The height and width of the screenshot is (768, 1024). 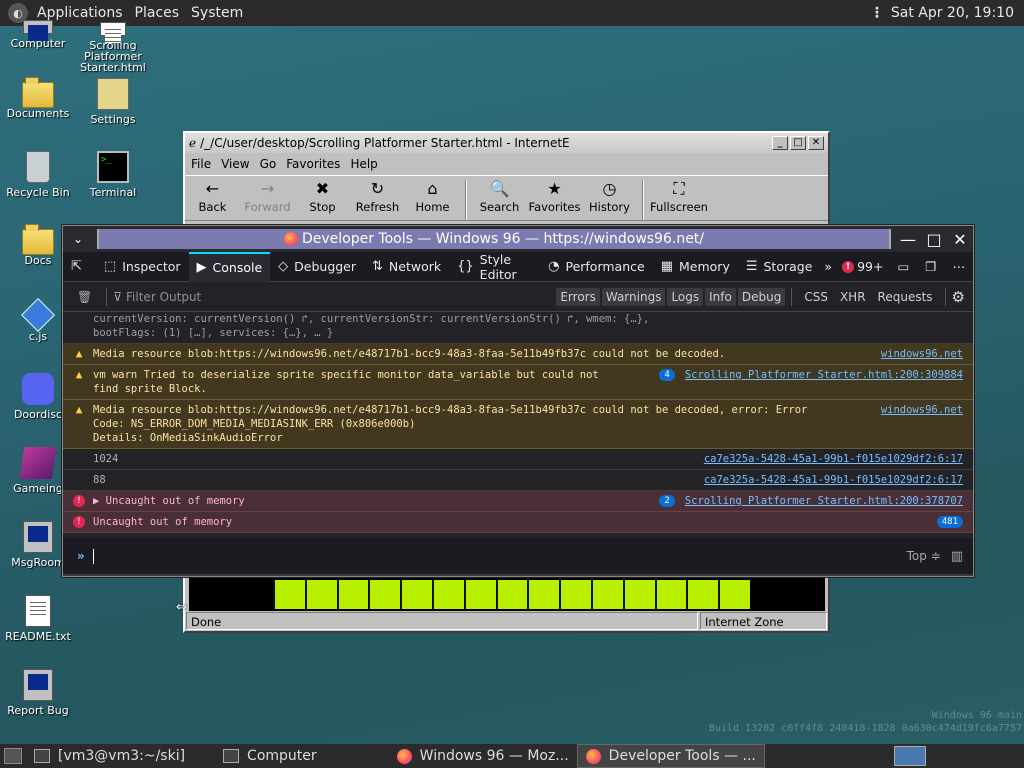 What do you see at coordinates (908, 239) in the screenshot?
I see `minimize-icon: —` at bounding box center [908, 239].